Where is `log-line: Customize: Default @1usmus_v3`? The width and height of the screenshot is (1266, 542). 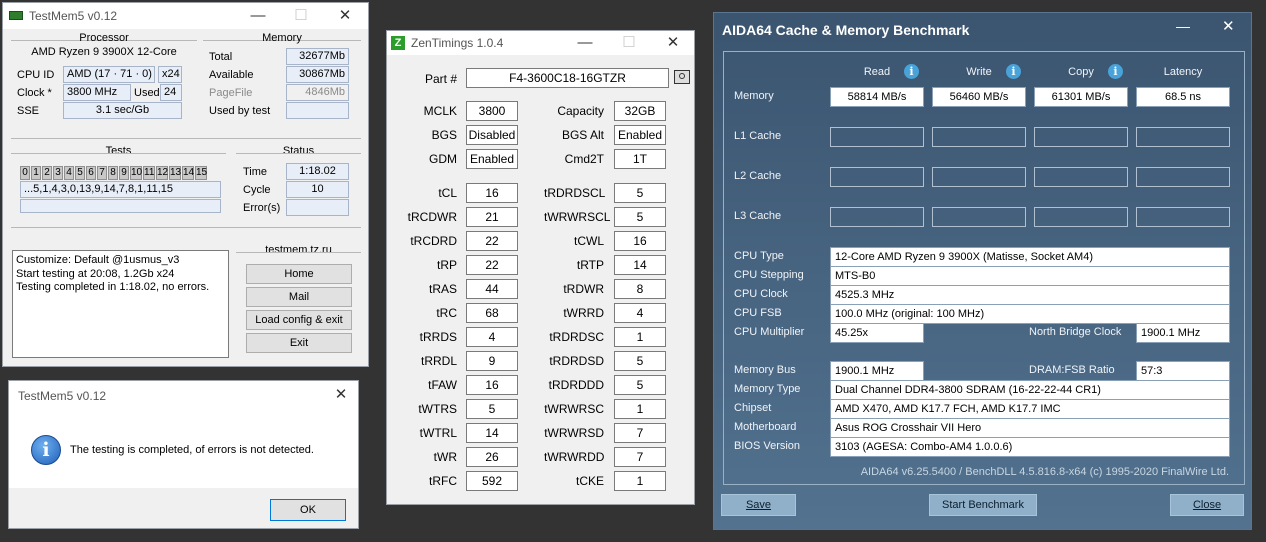
log-line: Customize: Default @1usmus_v3 is located at coordinates (98, 260).